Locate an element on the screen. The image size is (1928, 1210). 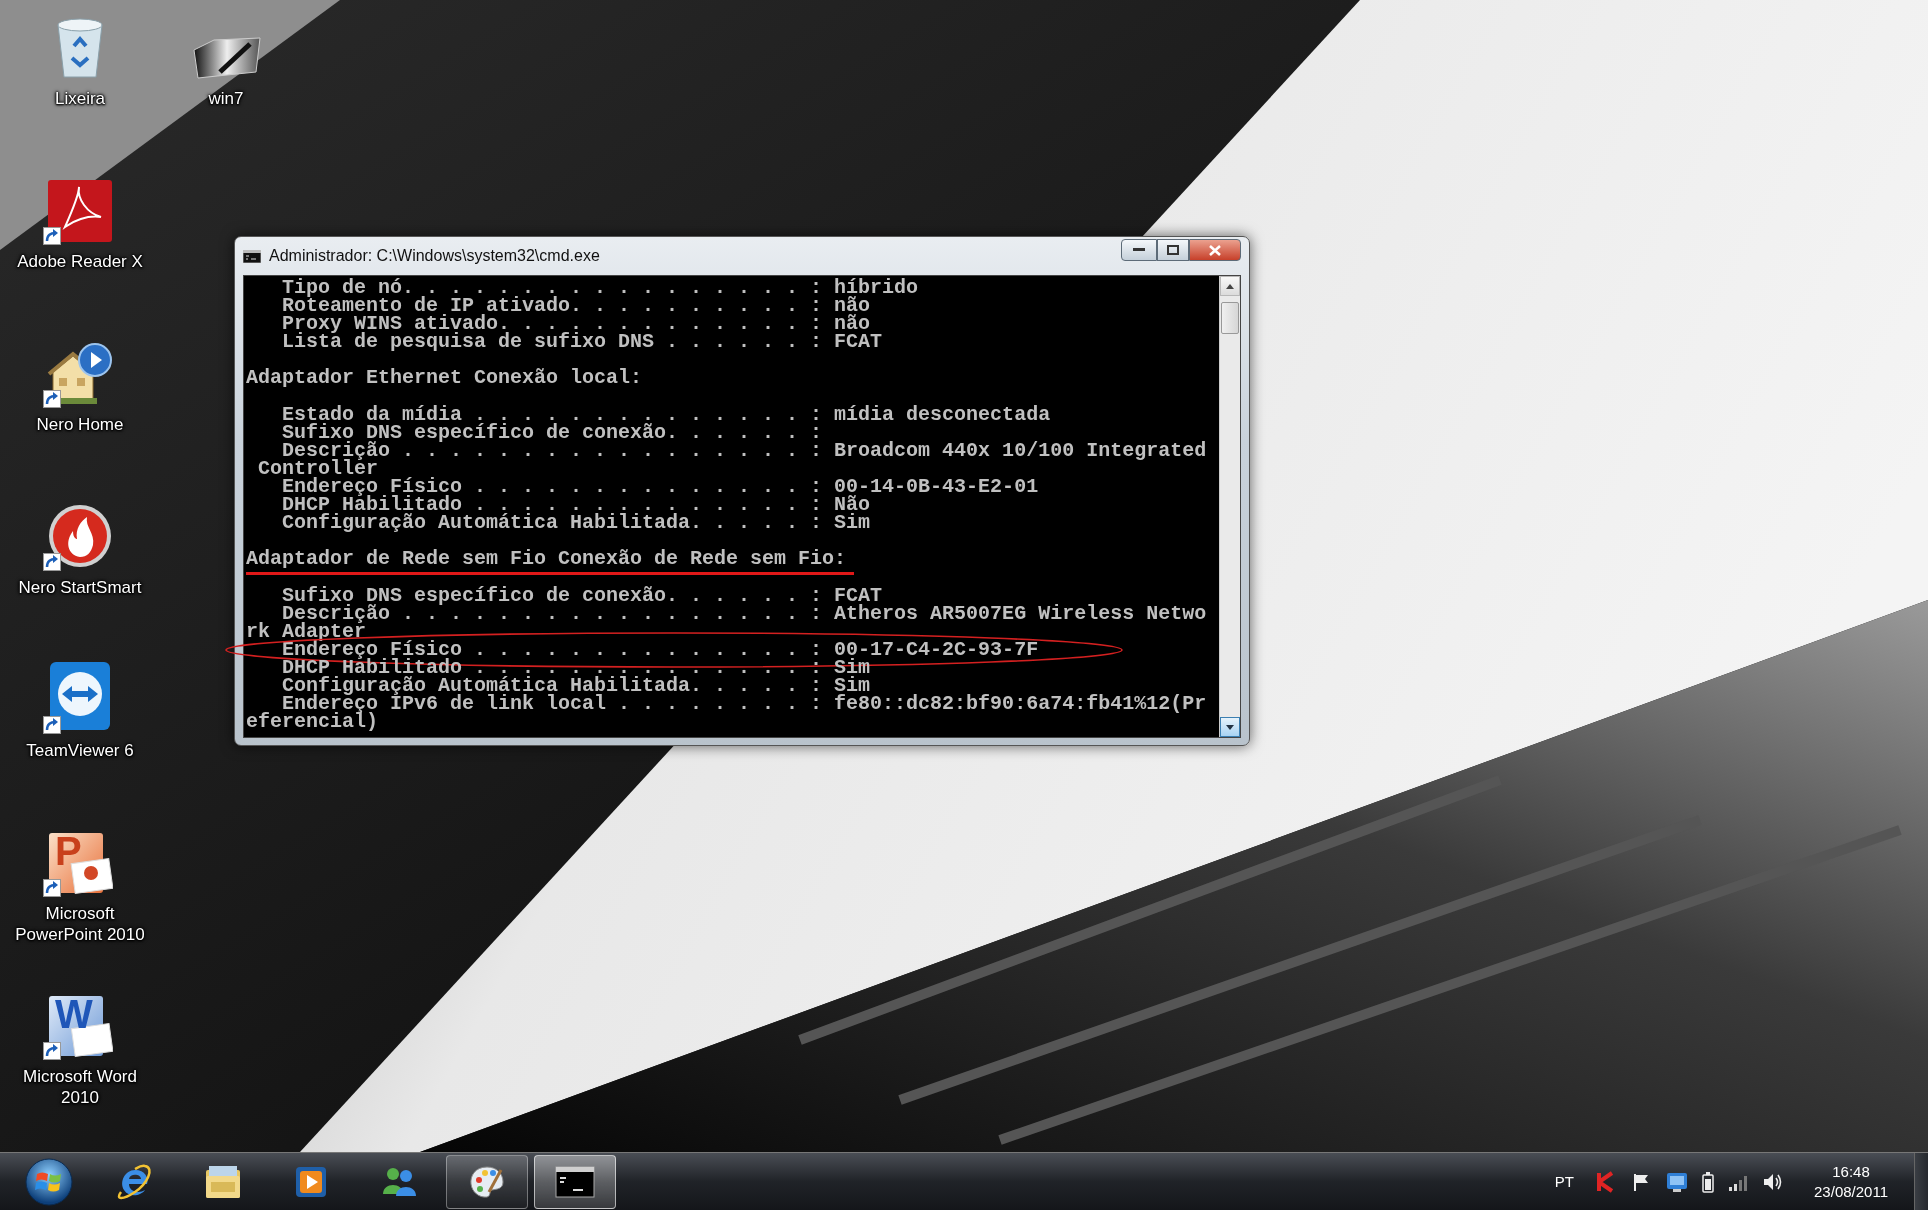
desktop-icon-label: Nero StartSmart is located at coordinates (80, 587).